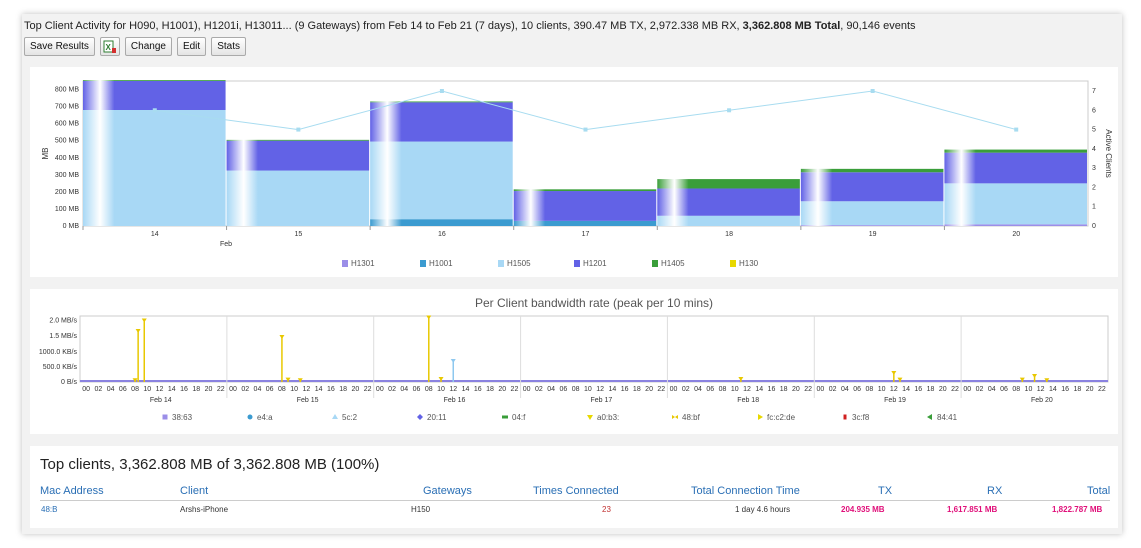 The height and width of the screenshot is (548, 1141). What do you see at coordinates (421, 509) in the screenshot?
I see `row-gateways: H150` at bounding box center [421, 509].